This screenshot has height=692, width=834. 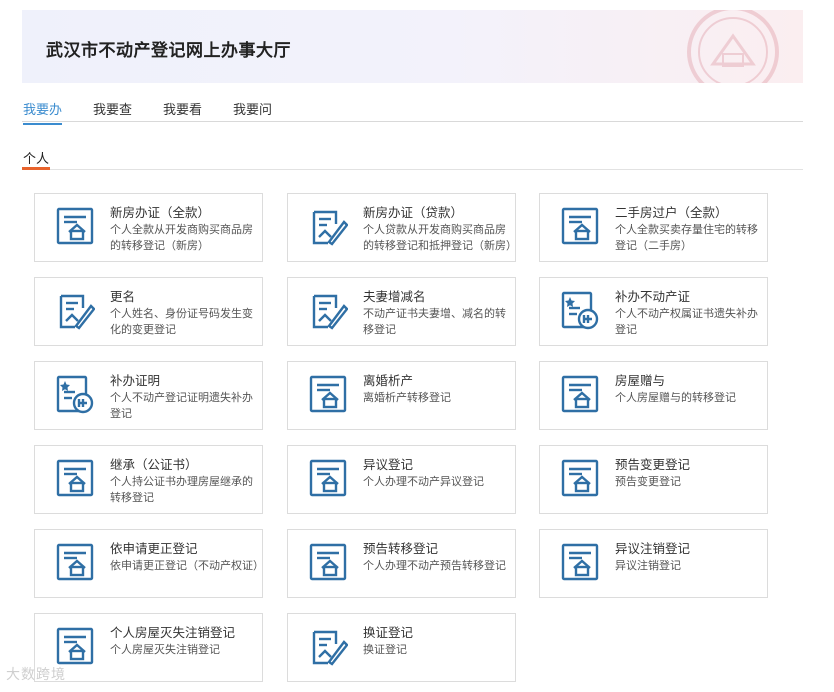 I want to click on card-text: 预告变更登记 预告变更登记, so click(x=690, y=473).